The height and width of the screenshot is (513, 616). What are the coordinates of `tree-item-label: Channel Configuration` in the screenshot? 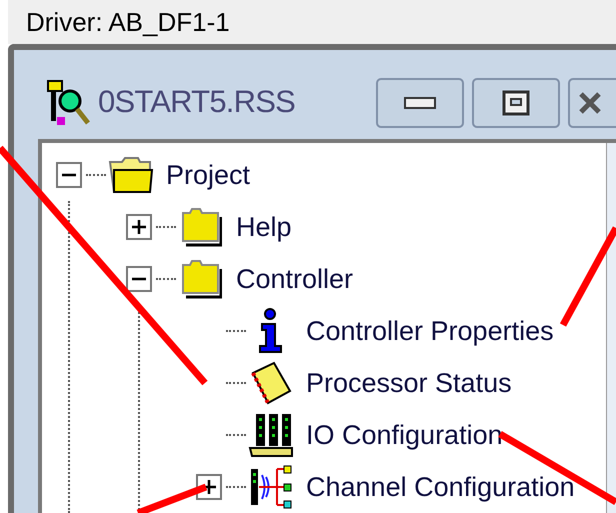 It's located at (440, 487).